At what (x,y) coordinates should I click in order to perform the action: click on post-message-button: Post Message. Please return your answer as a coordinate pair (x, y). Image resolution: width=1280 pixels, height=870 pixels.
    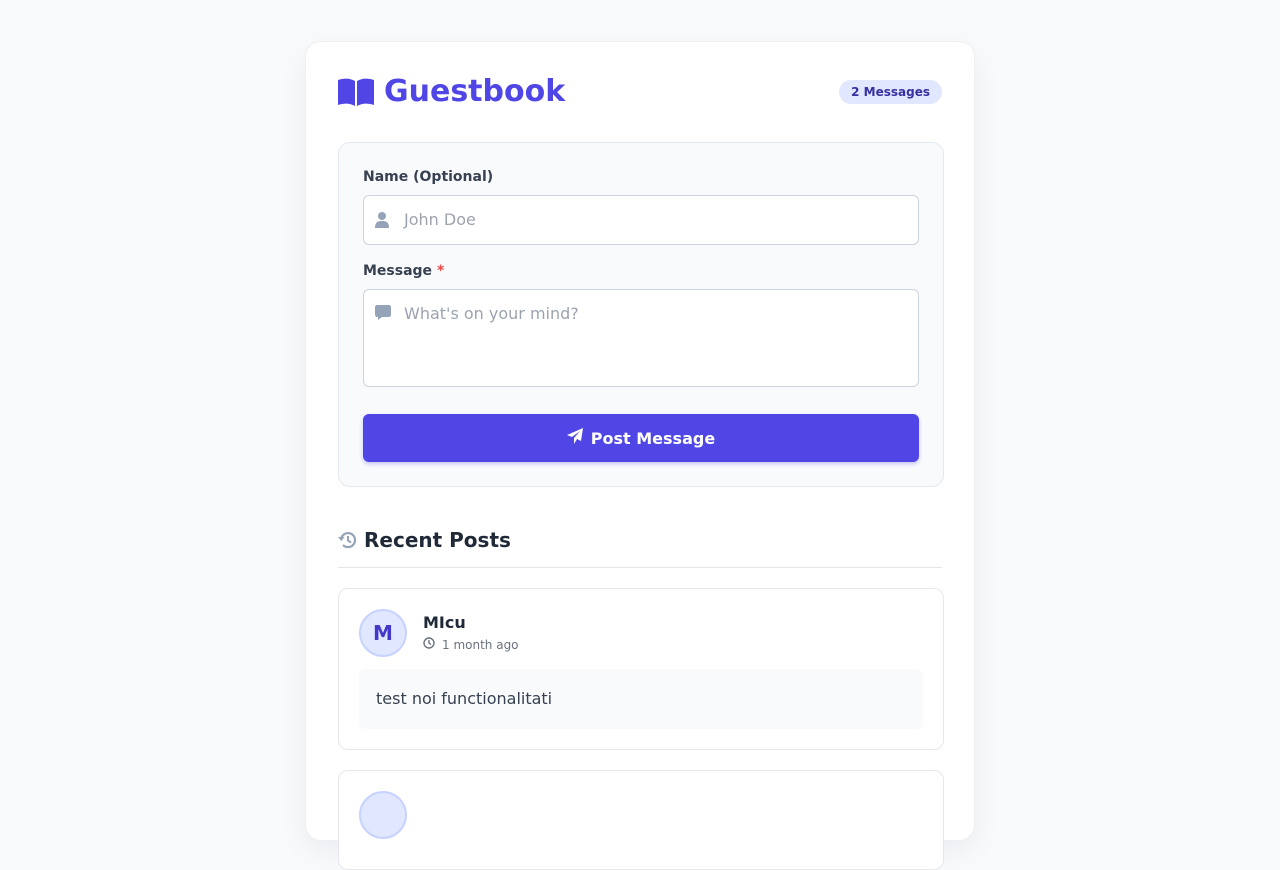
    Looking at the image, I should click on (641, 438).